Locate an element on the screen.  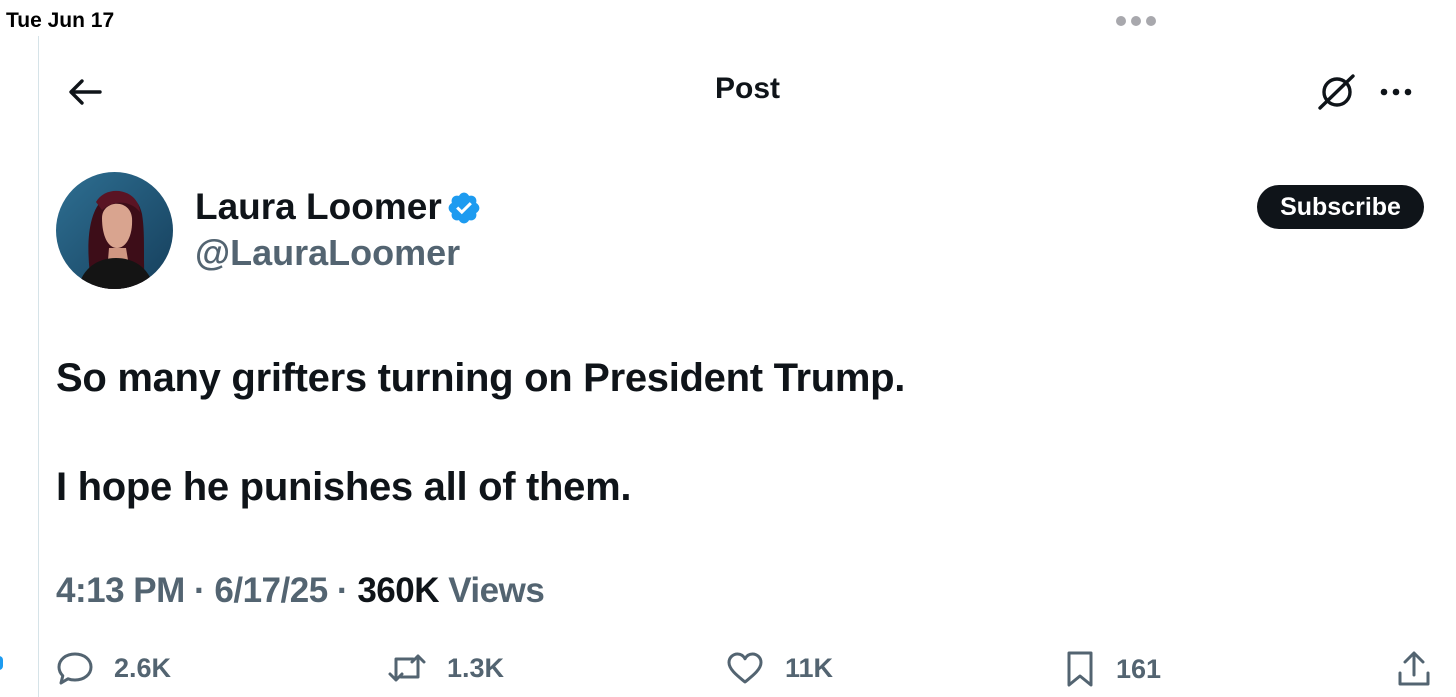
more-options-button is located at coordinates (1397, 92).